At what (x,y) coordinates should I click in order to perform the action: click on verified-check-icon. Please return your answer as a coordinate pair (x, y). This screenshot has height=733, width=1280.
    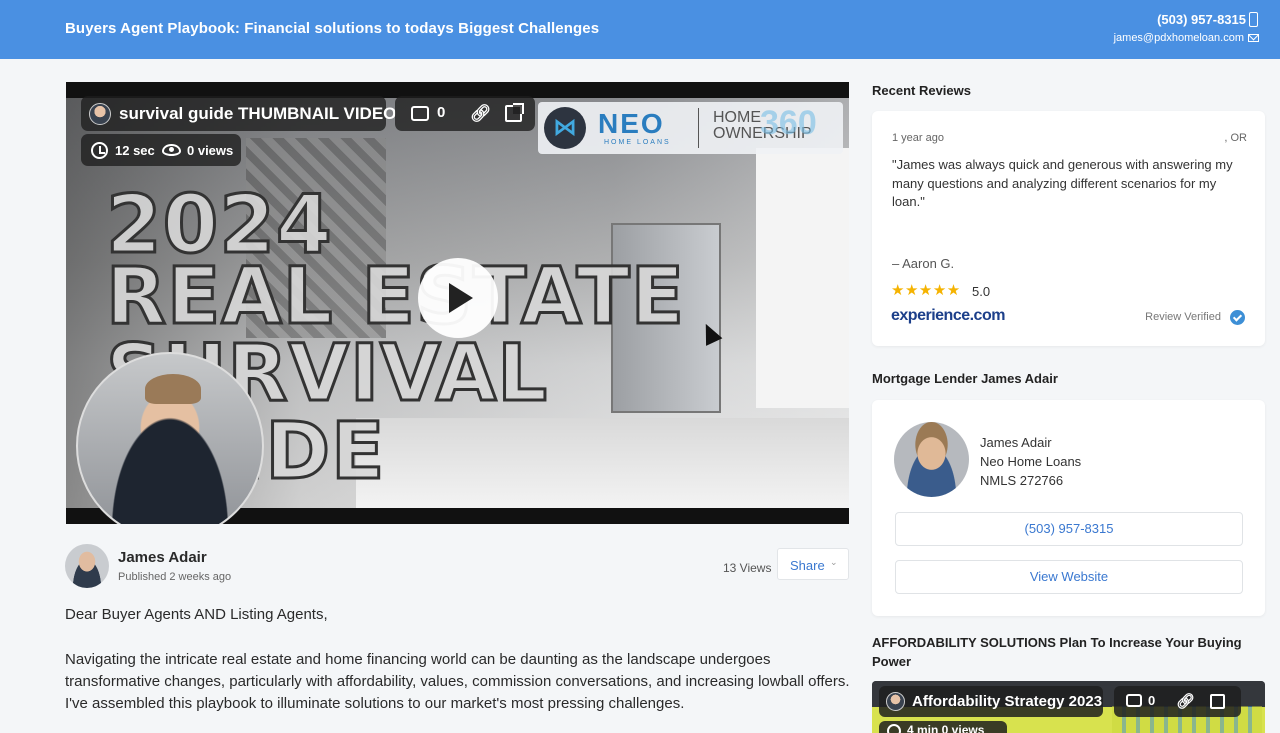
    Looking at the image, I should click on (1237, 317).